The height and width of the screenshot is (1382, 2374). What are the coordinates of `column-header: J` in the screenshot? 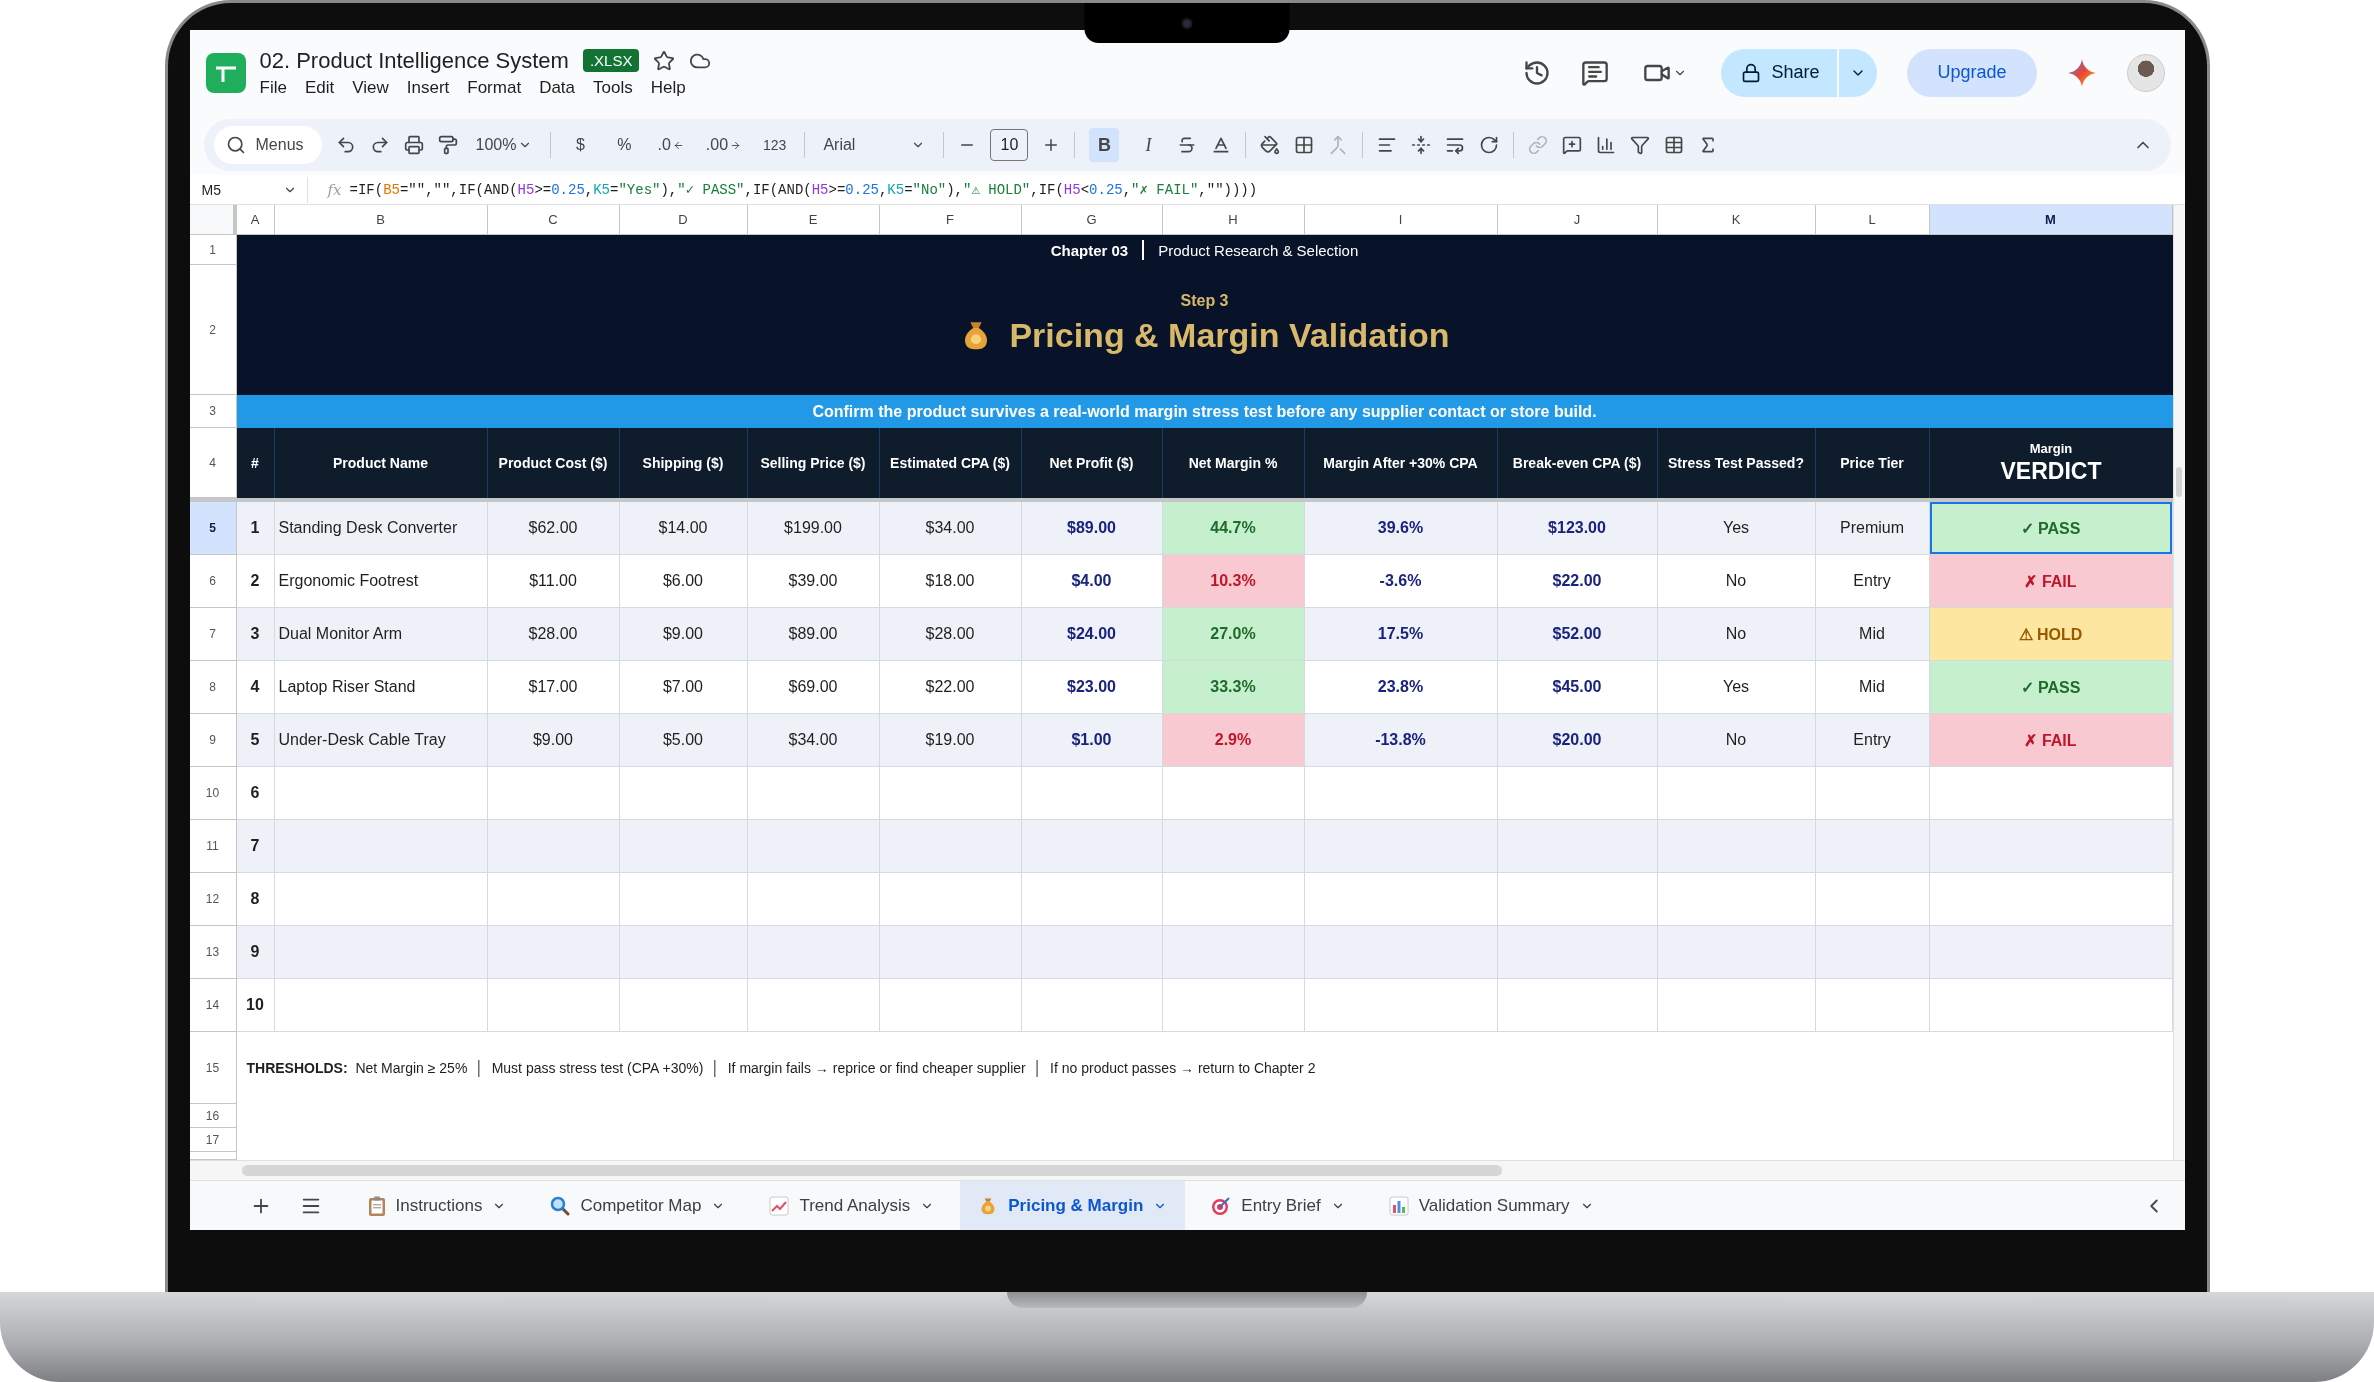 It's located at (1577, 220).